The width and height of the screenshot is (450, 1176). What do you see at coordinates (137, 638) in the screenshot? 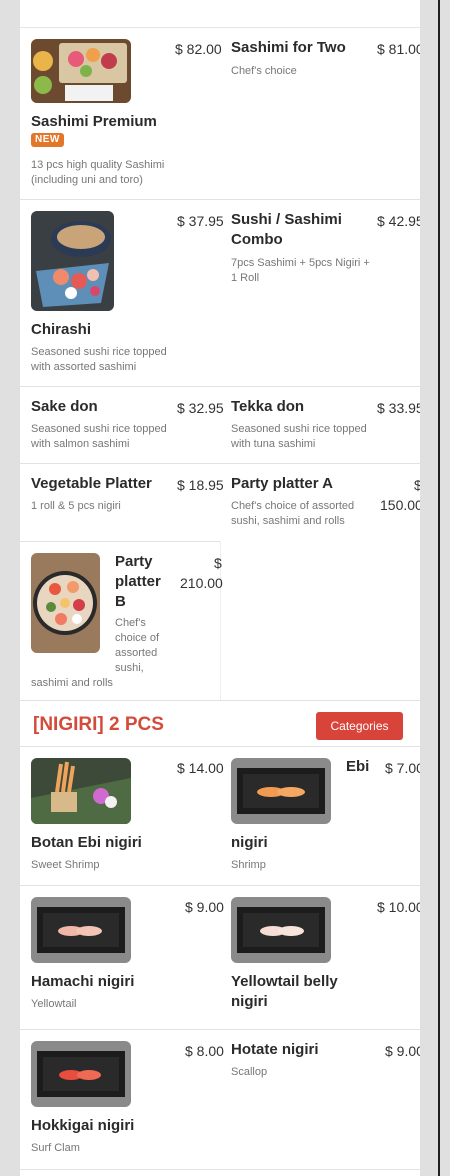
I see `item-description-line2: choice of` at bounding box center [137, 638].